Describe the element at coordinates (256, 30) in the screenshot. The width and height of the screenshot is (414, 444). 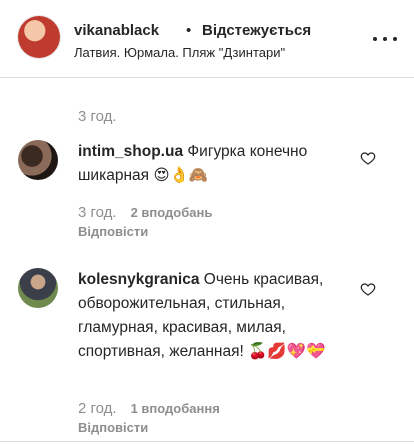
I see `following-button: Відстежується` at that location.